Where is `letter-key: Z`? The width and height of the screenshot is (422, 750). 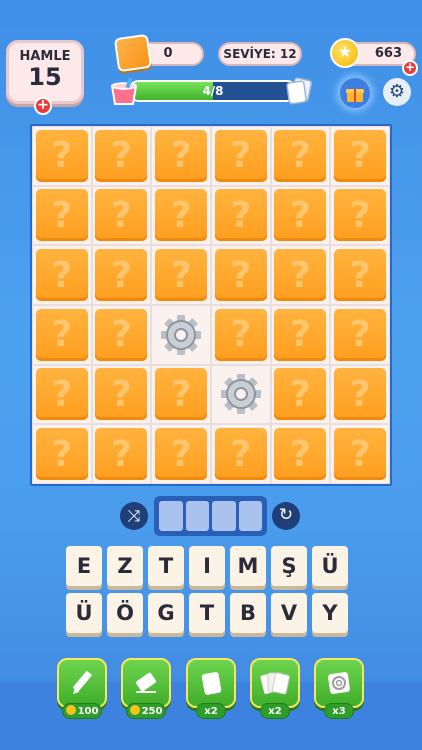
letter-key: Z is located at coordinates (125, 566).